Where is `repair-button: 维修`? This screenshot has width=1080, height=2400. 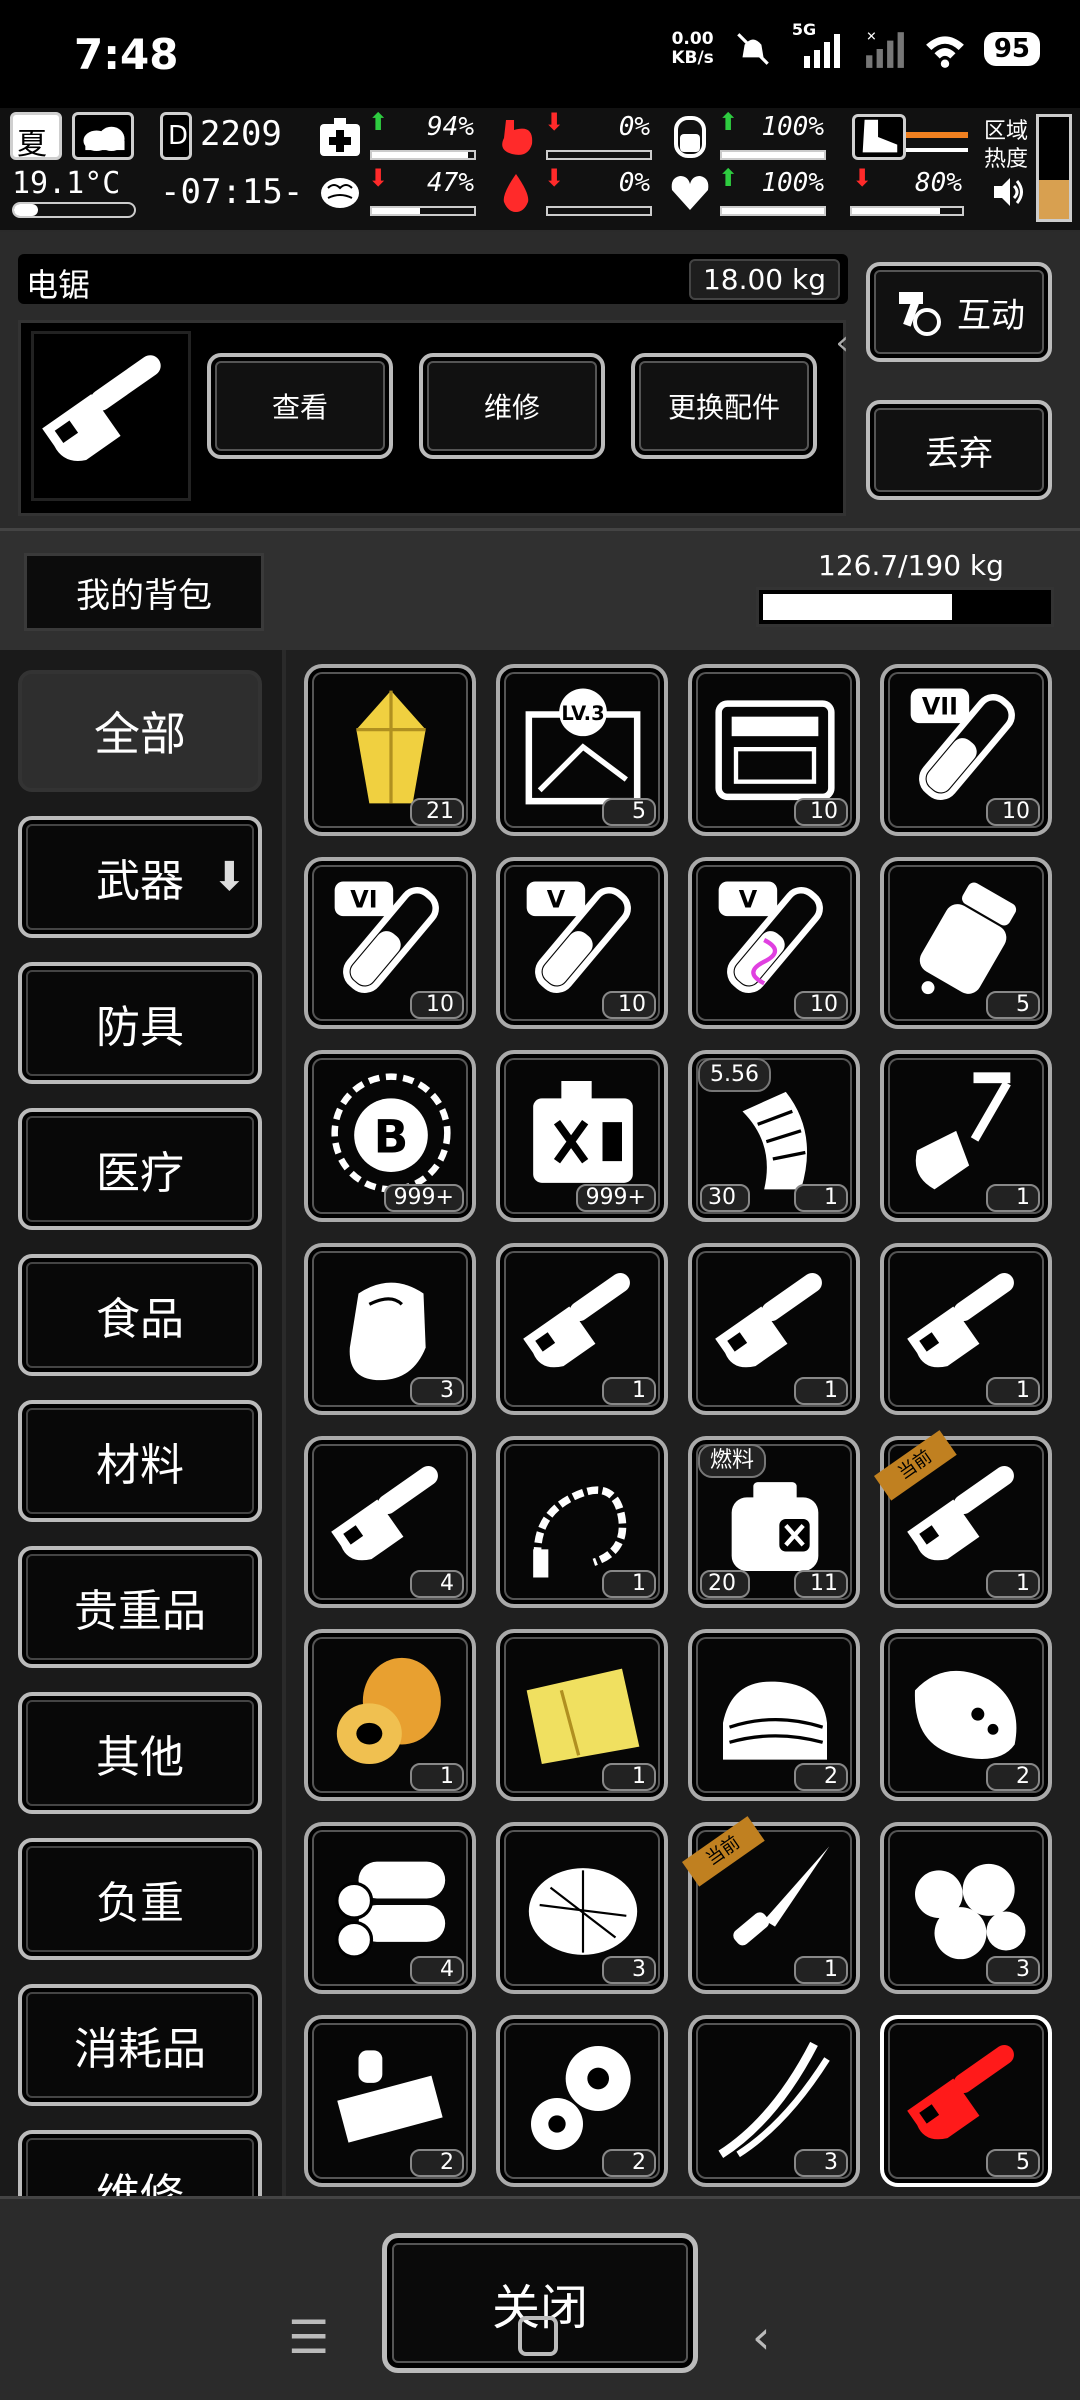
repair-button: 维修 is located at coordinates (512, 406).